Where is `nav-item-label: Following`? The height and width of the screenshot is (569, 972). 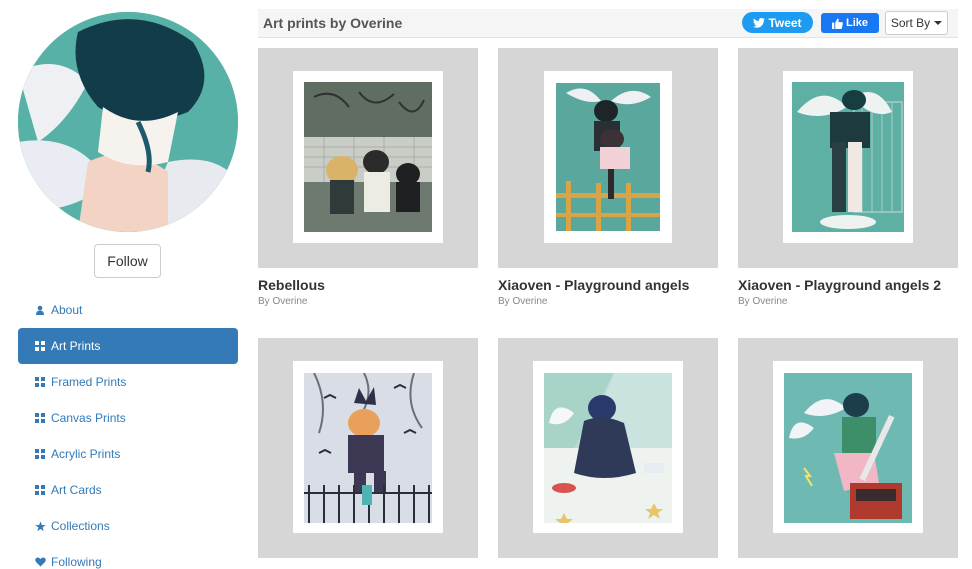
nav-item-label: Following is located at coordinates (76, 562).